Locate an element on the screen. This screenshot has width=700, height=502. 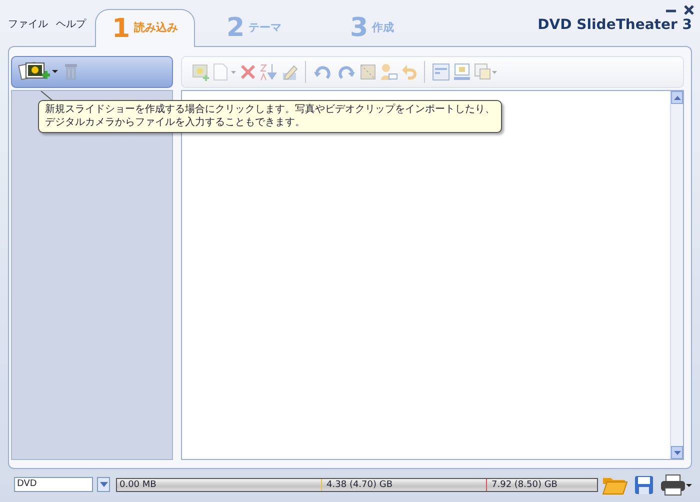
tooltip: 新規スライドショーを作成する場合にクリックします。写真やビデオクリップをインポートしたり、 デジタルカメラからファイルを入力することもできます。 is located at coordinates (270, 116).